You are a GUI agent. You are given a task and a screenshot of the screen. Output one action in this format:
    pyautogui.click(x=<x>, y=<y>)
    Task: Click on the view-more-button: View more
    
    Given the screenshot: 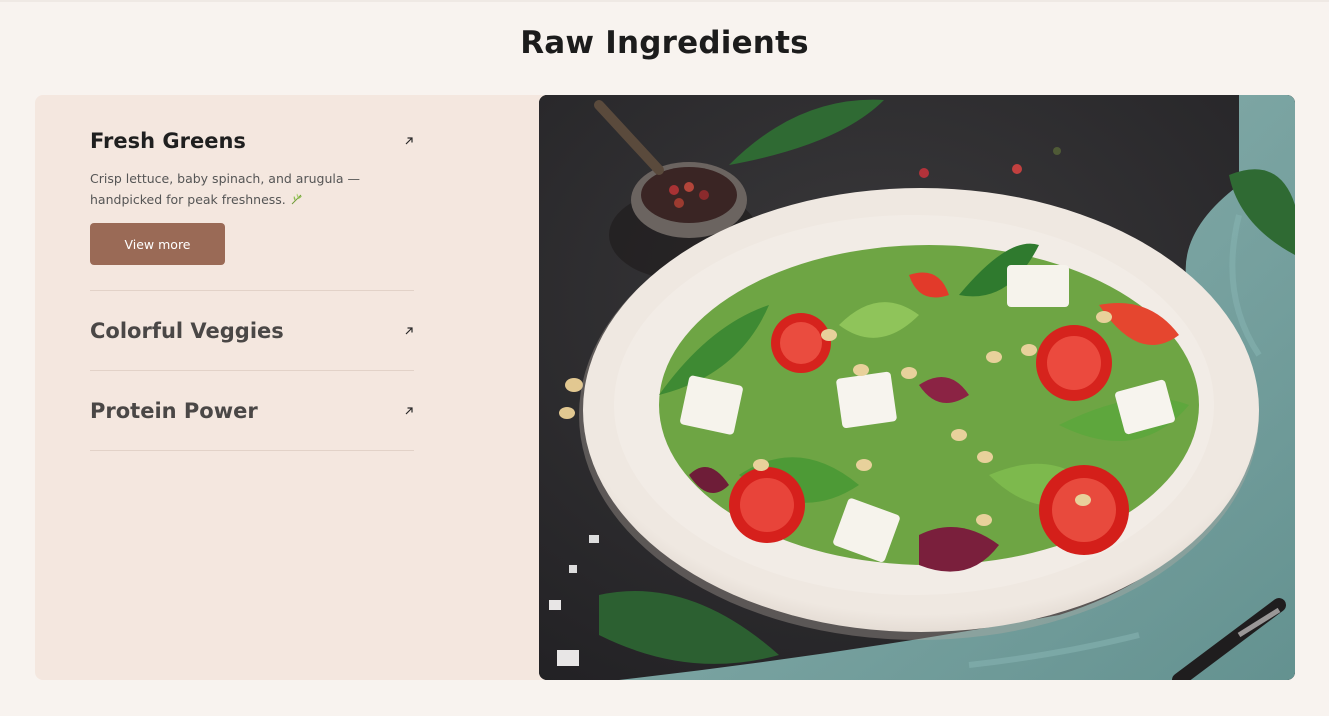 What is the action you would take?
    pyautogui.click(x=157, y=244)
    